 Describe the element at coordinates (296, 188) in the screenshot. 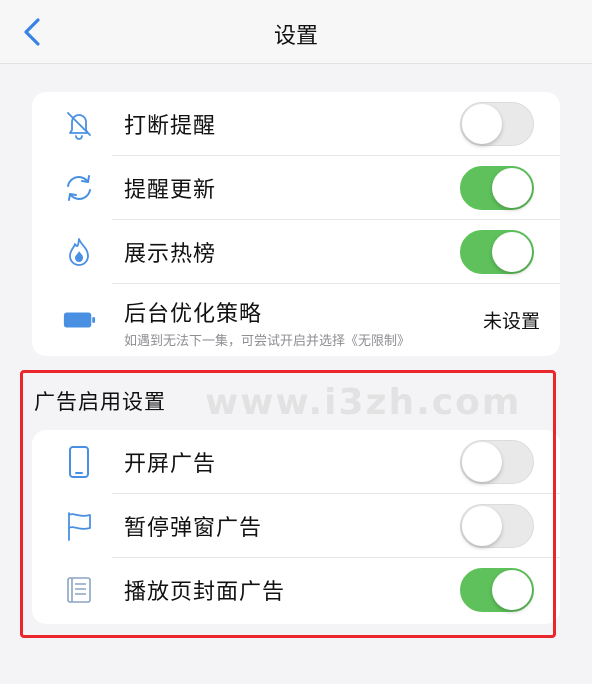

I see `setting-row-update-reminder: 提醒更新` at that location.